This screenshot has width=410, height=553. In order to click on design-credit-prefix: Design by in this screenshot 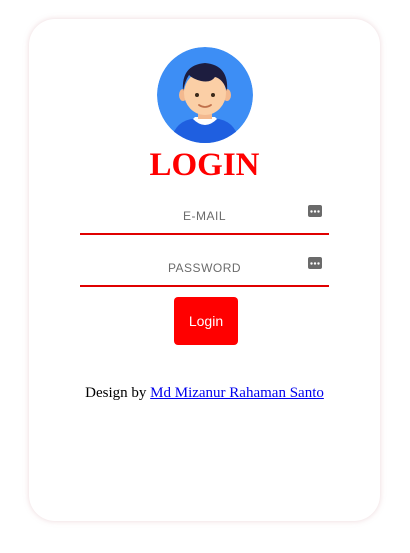, I will do `click(118, 393)`.